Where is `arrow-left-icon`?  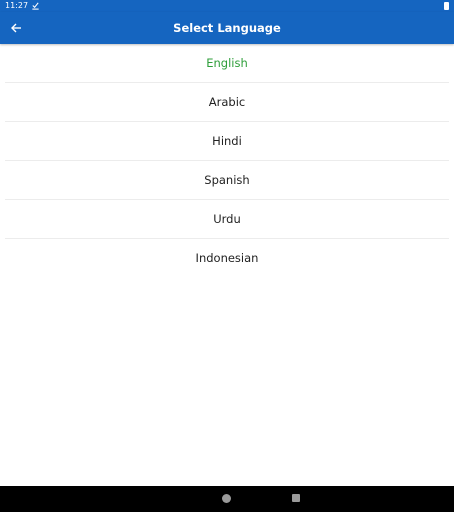
arrow-left-icon is located at coordinates (16, 28).